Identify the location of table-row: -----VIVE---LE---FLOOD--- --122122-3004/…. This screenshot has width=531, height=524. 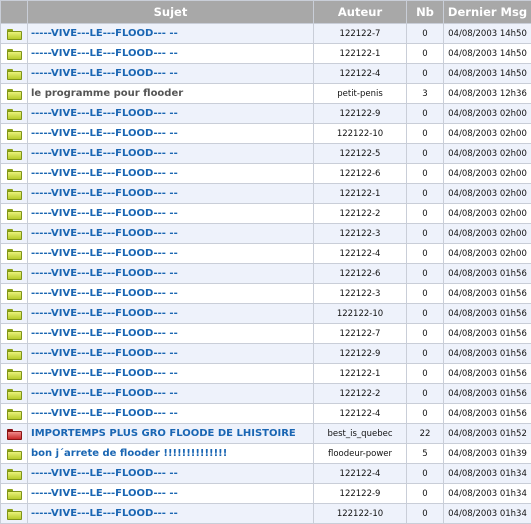
(266, 294).